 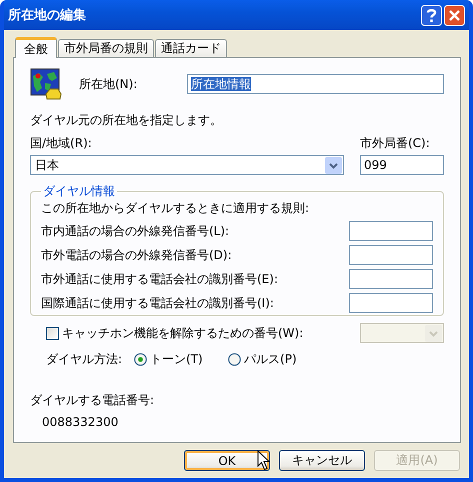 I want to click on radio-label: トーン(T), so click(x=176, y=359).